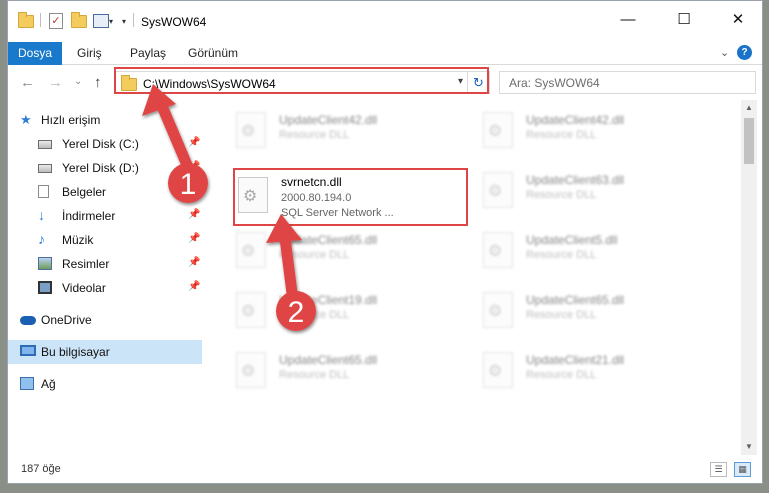 Image resolution: width=769 pixels, height=493 pixels. I want to click on step-1-number: 1, so click(188, 184).